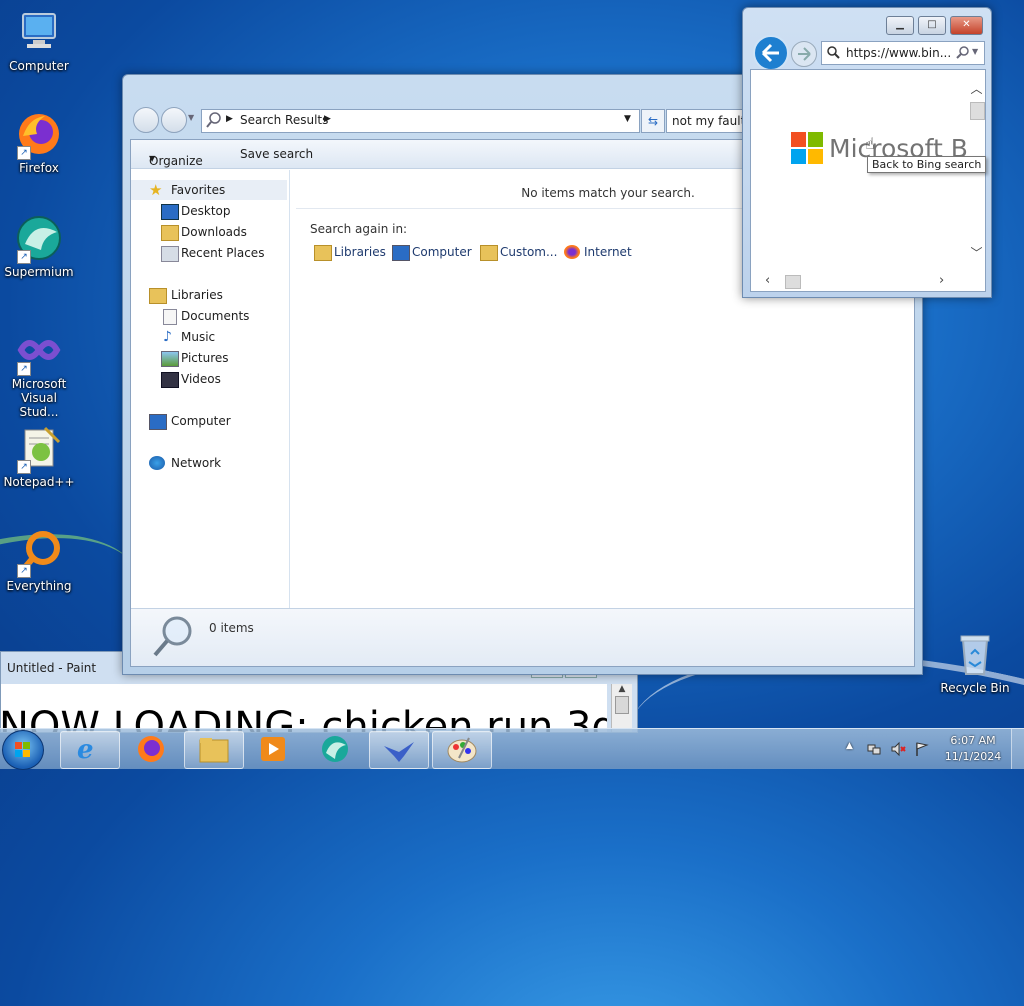 This screenshot has height=1006, width=1024. I want to click on save-search-button: Save search, so click(276, 154).